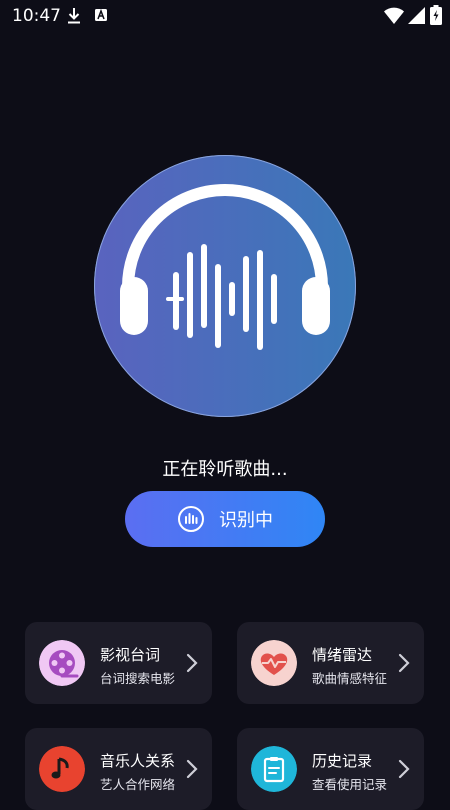 The height and width of the screenshot is (810, 450). Describe the element at coordinates (350, 784) in the screenshot. I see `card-subtitle: 查看使用记录` at that location.